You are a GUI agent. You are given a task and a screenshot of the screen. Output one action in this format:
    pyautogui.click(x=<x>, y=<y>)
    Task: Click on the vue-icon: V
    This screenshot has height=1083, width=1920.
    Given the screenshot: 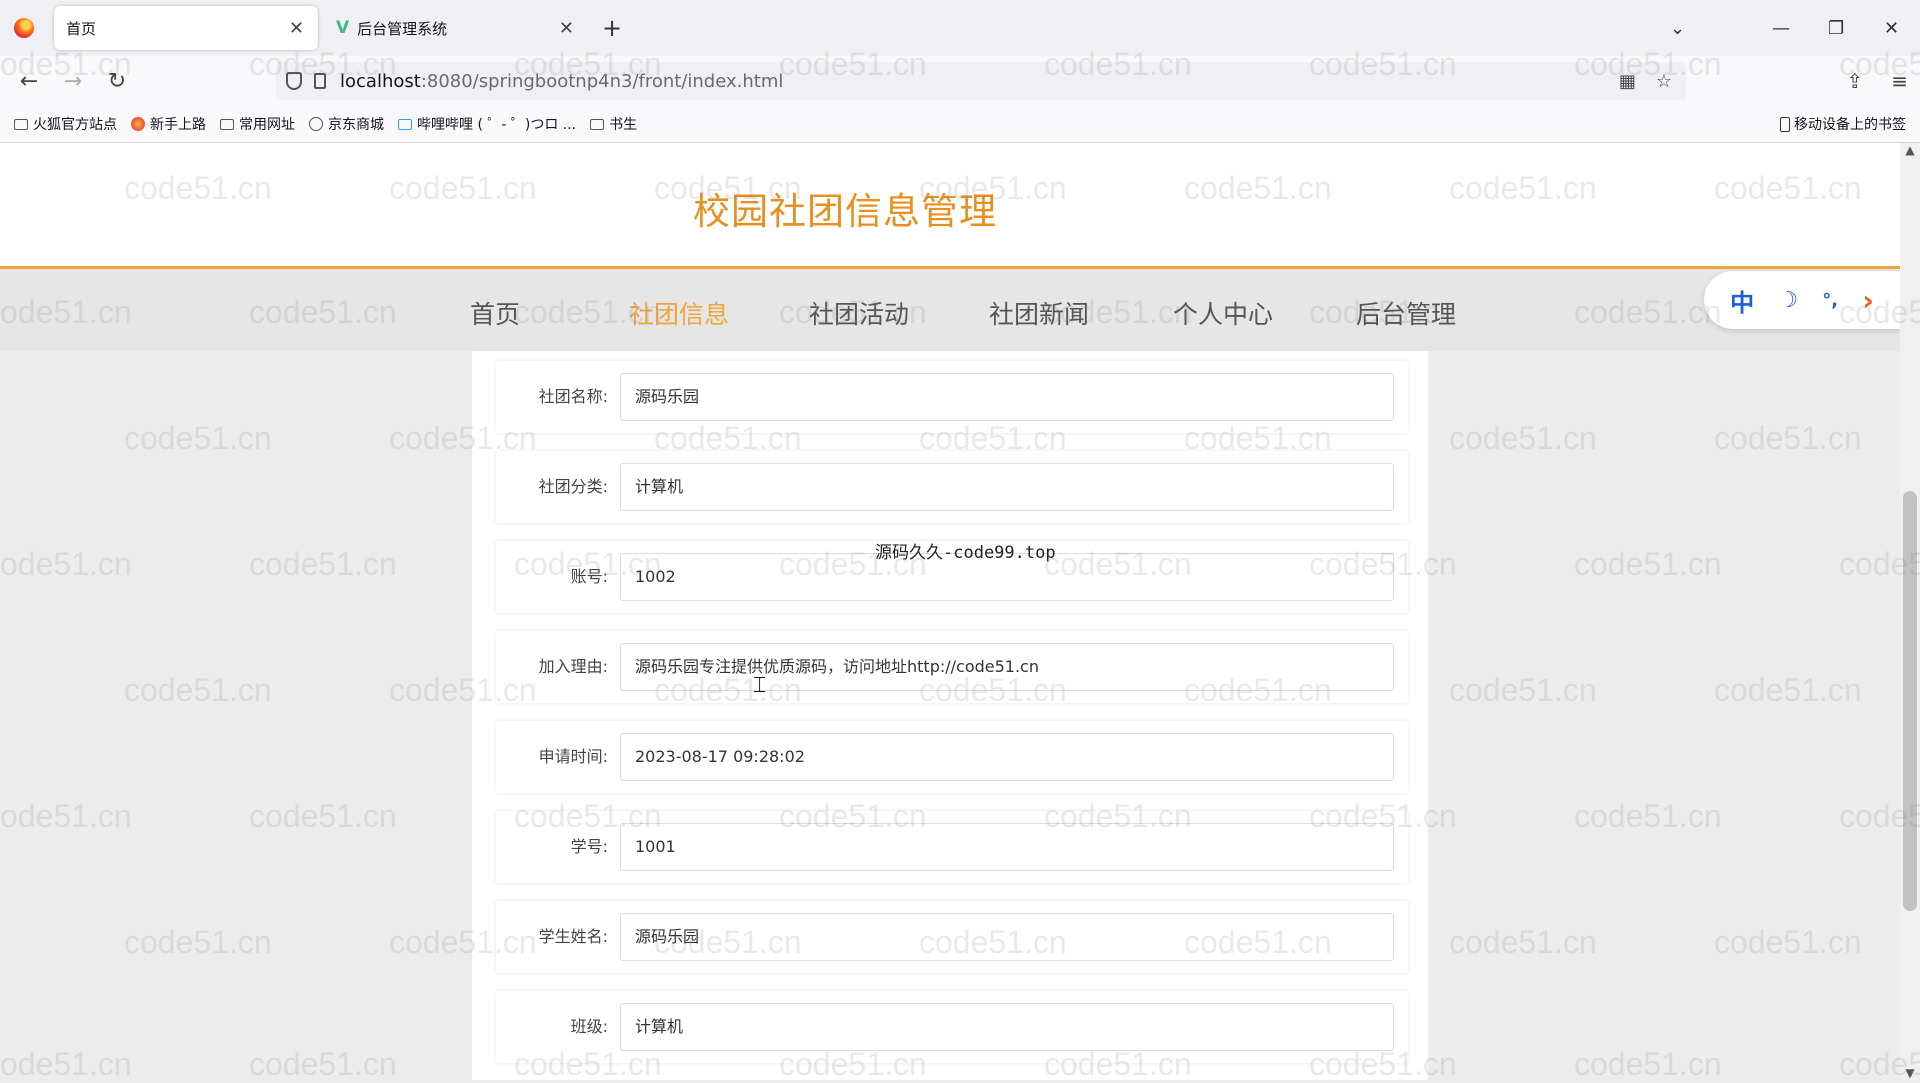 What is the action you would take?
    pyautogui.click(x=343, y=28)
    